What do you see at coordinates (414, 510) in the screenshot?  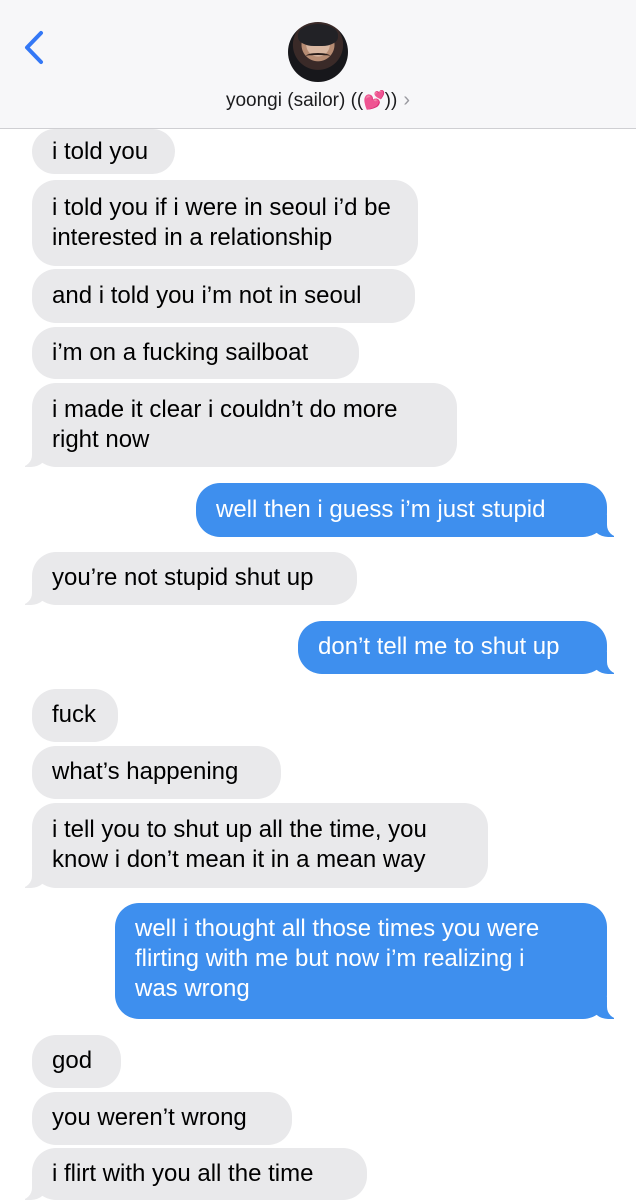 I see `message-bubble-outgoing: well then i guess i’m just stupid` at bounding box center [414, 510].